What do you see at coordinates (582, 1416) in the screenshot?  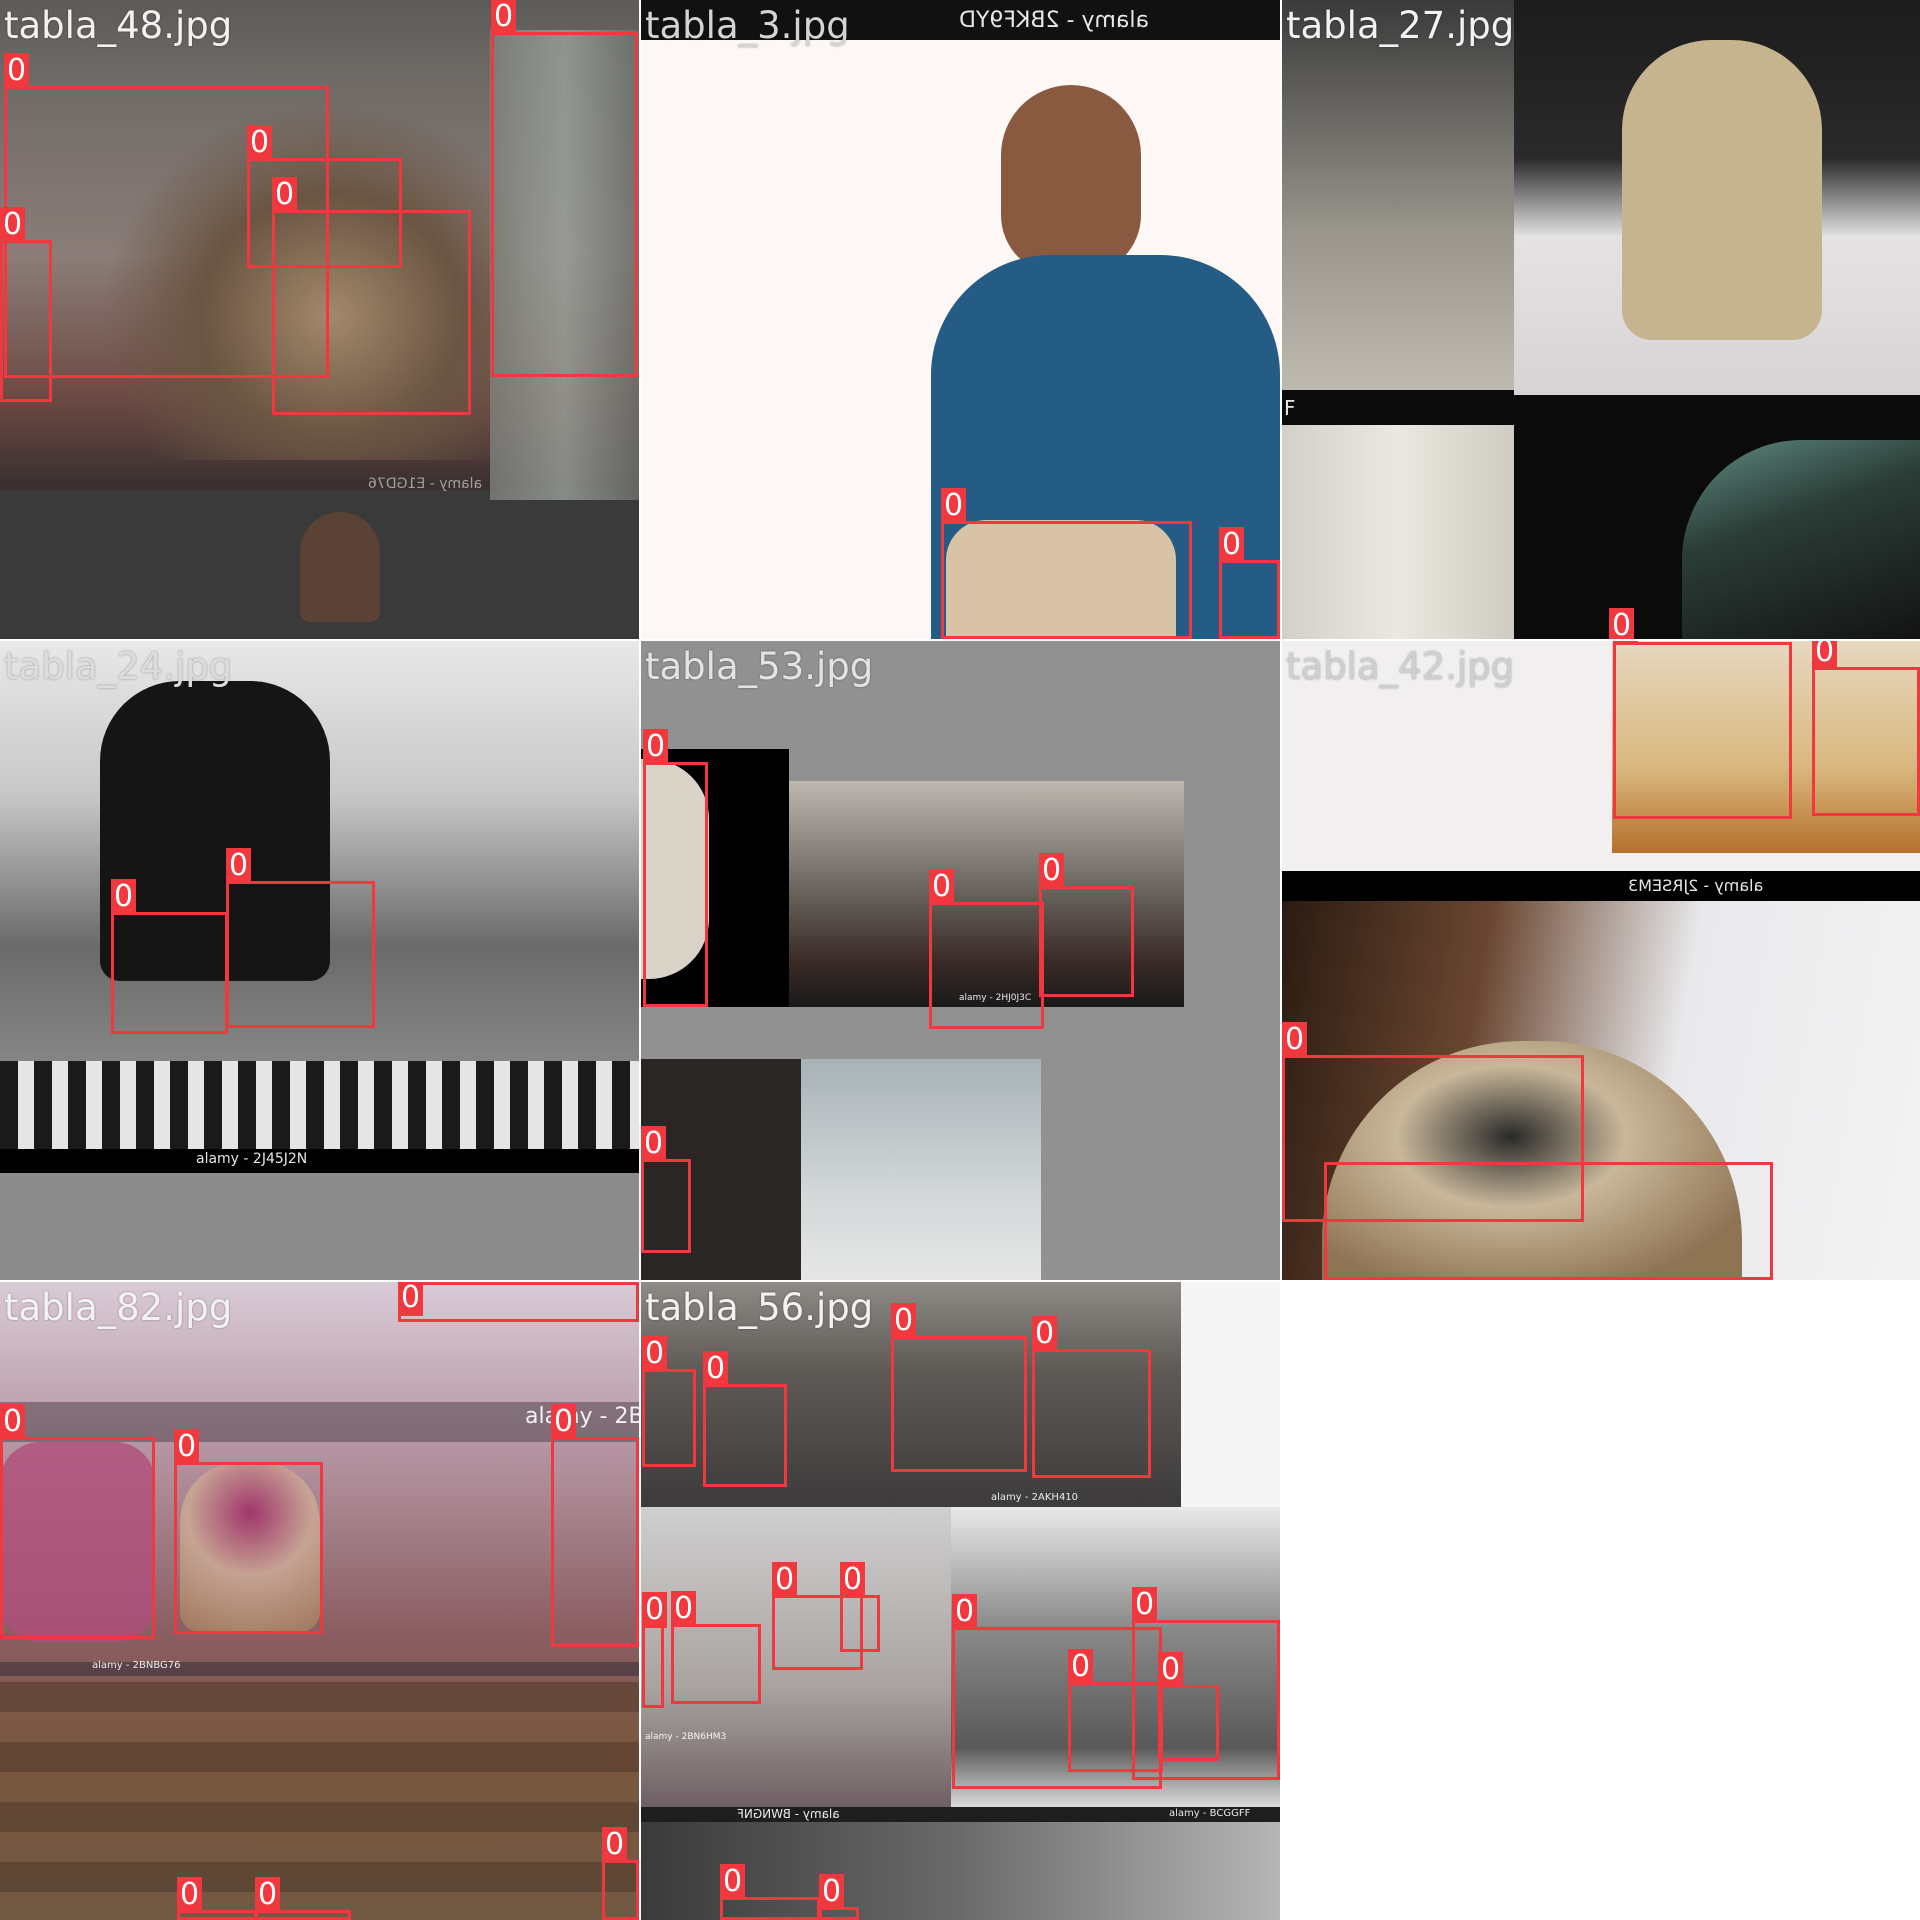 I see `watermark: alamy - 2B` at bounding box center [582, 1416].